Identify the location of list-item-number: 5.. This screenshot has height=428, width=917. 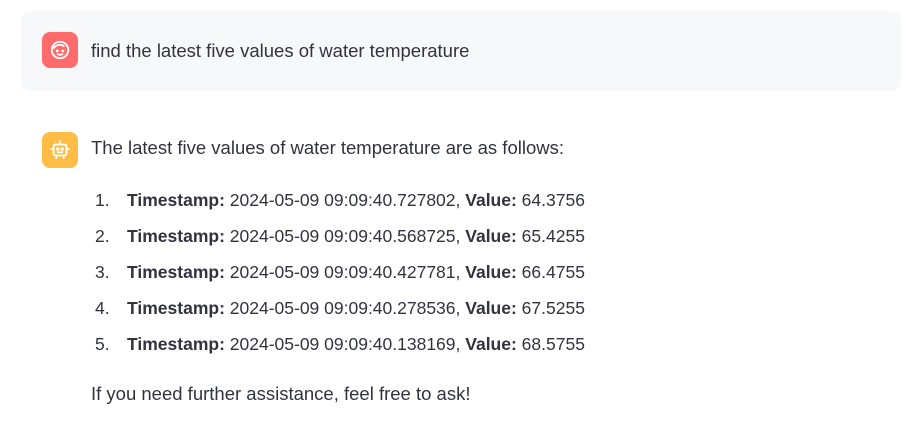
(102, 344).